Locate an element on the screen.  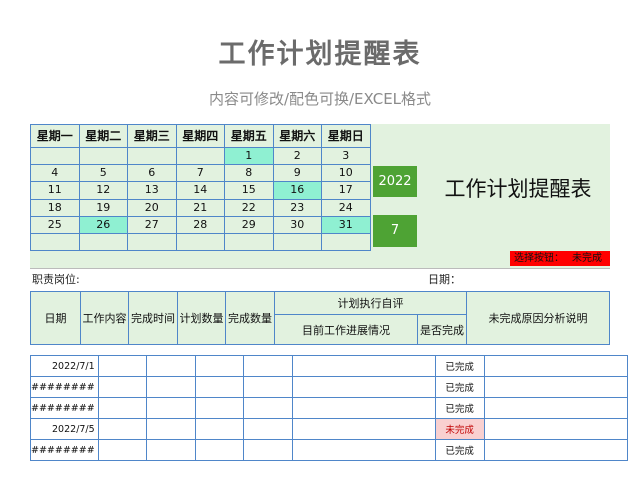
row-date: 2022/7/1 is located at coordinates (64, 366).